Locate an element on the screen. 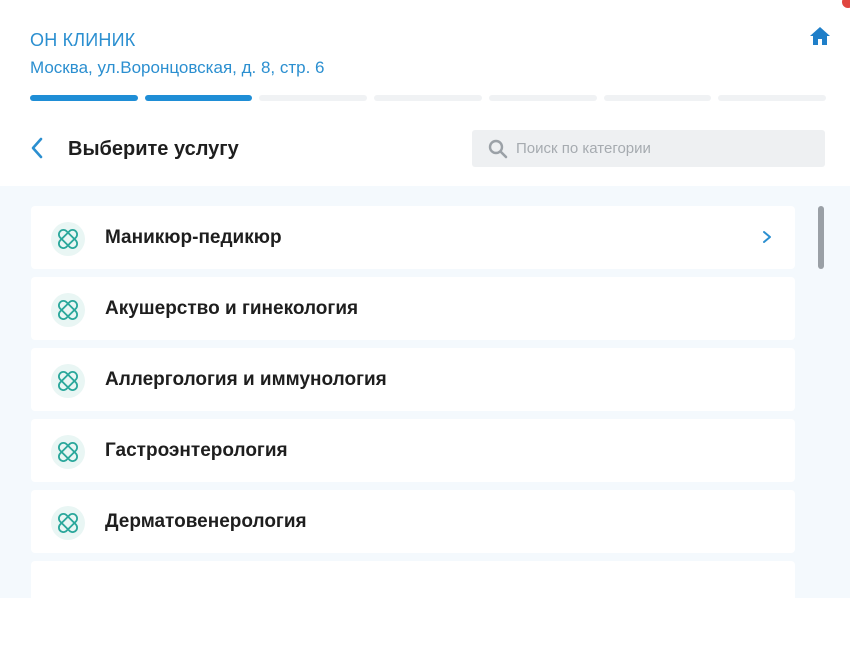  clinic-name: ОН КЛИНИК is located at coordinates (83, 40).